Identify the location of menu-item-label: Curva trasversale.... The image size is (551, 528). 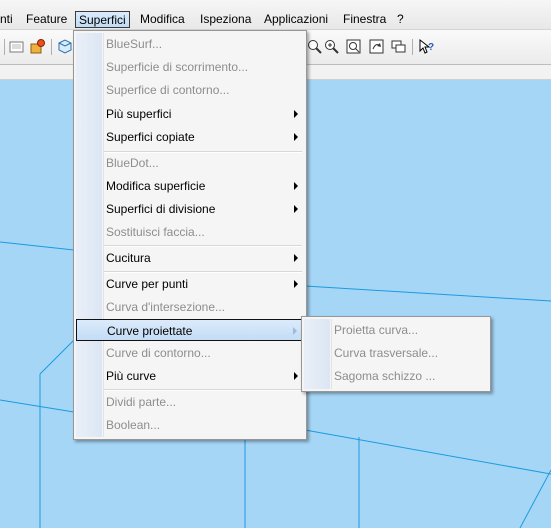
(386, 353).